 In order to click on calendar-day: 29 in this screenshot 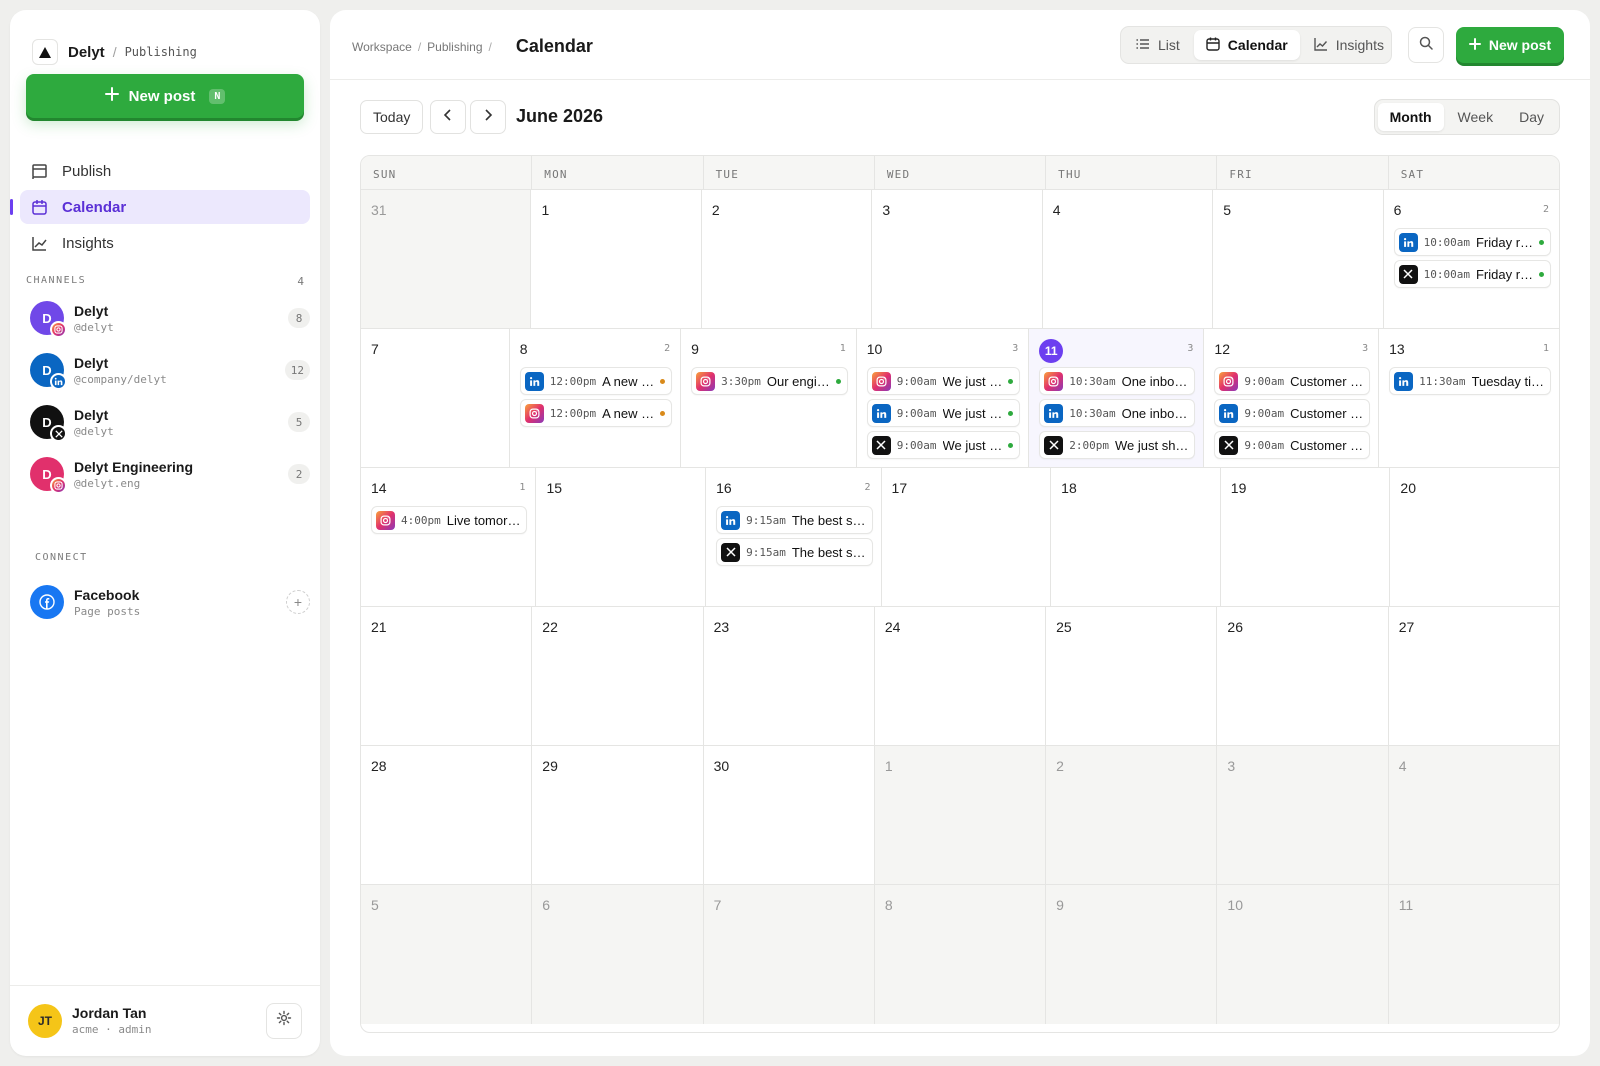, I will do `click(616, 815)`.